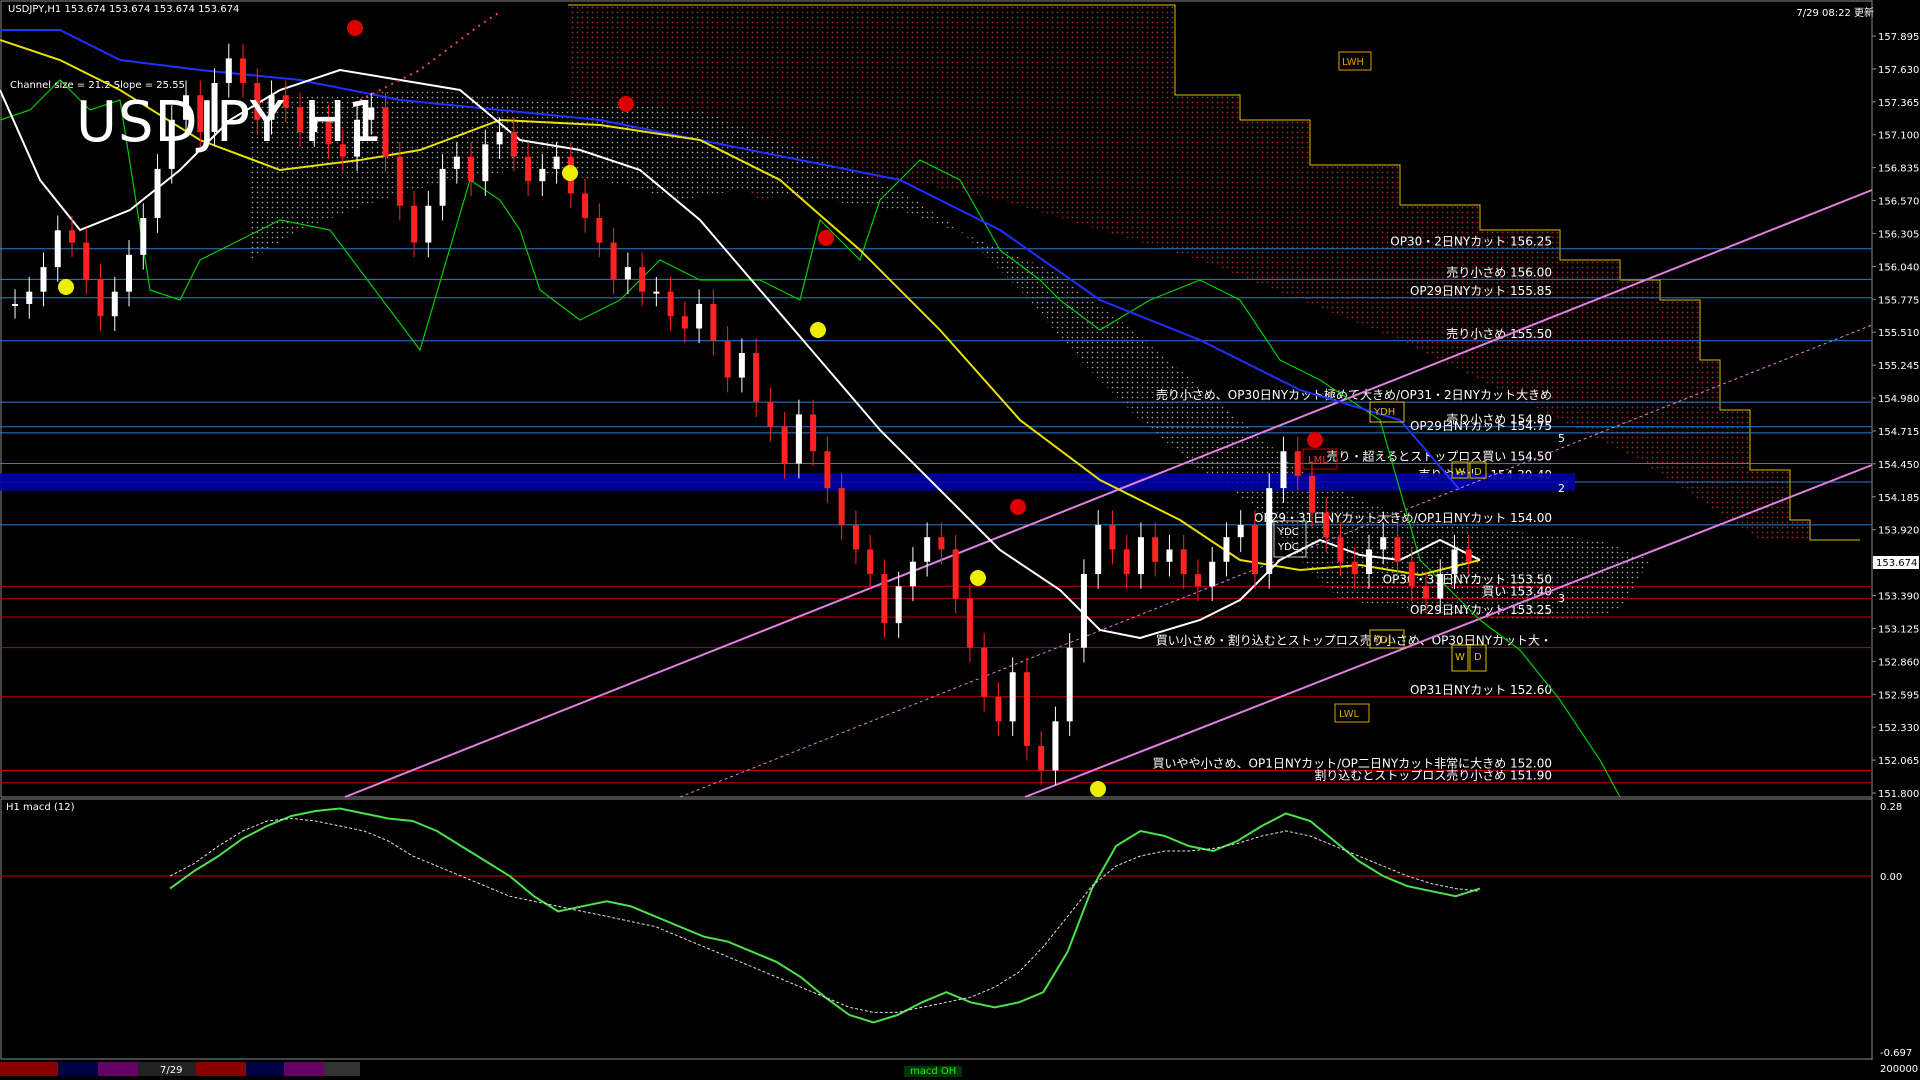 The image size is (1920, 1080). Describe the element at coordinates (1898, 399) in the screenshot. I see `price-tick-label: 154.980` at that location.